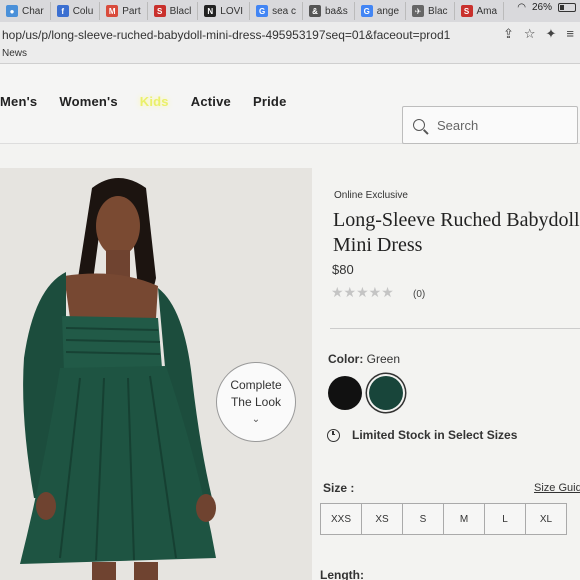  I want to click on color-value: Green, so click(383, 359).